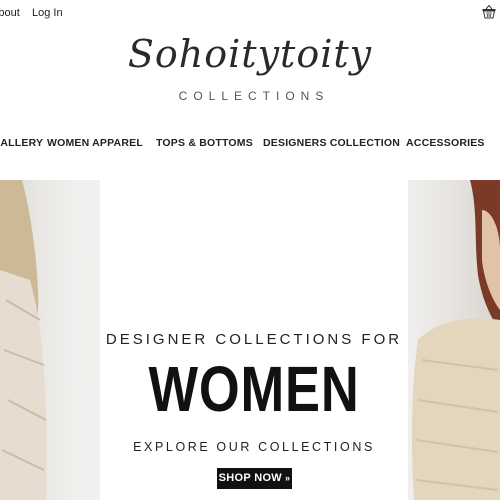 The width and height of the screenshot is (500, 500). I want to click on nav-item-designers-collection: DESIGNERS COLLECTION, so click(331, 143).